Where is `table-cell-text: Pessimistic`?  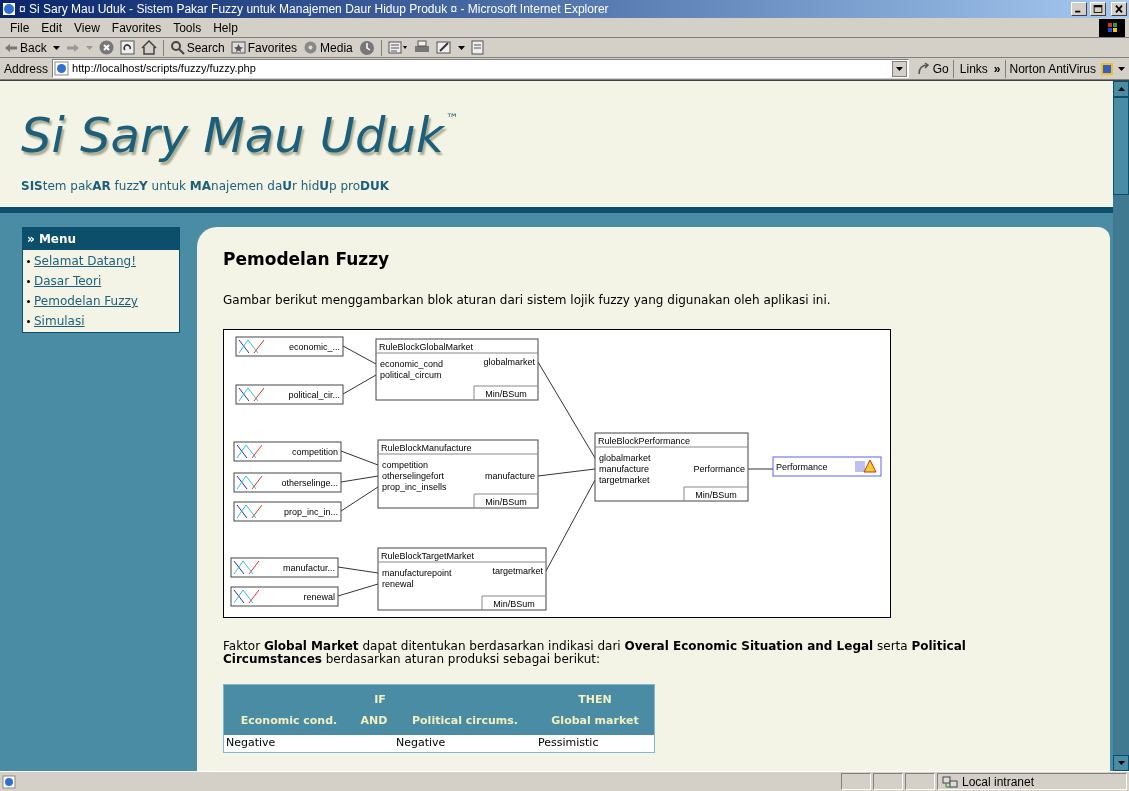
table-cell-text: Pessimistic is located at coordinates (568, 742).